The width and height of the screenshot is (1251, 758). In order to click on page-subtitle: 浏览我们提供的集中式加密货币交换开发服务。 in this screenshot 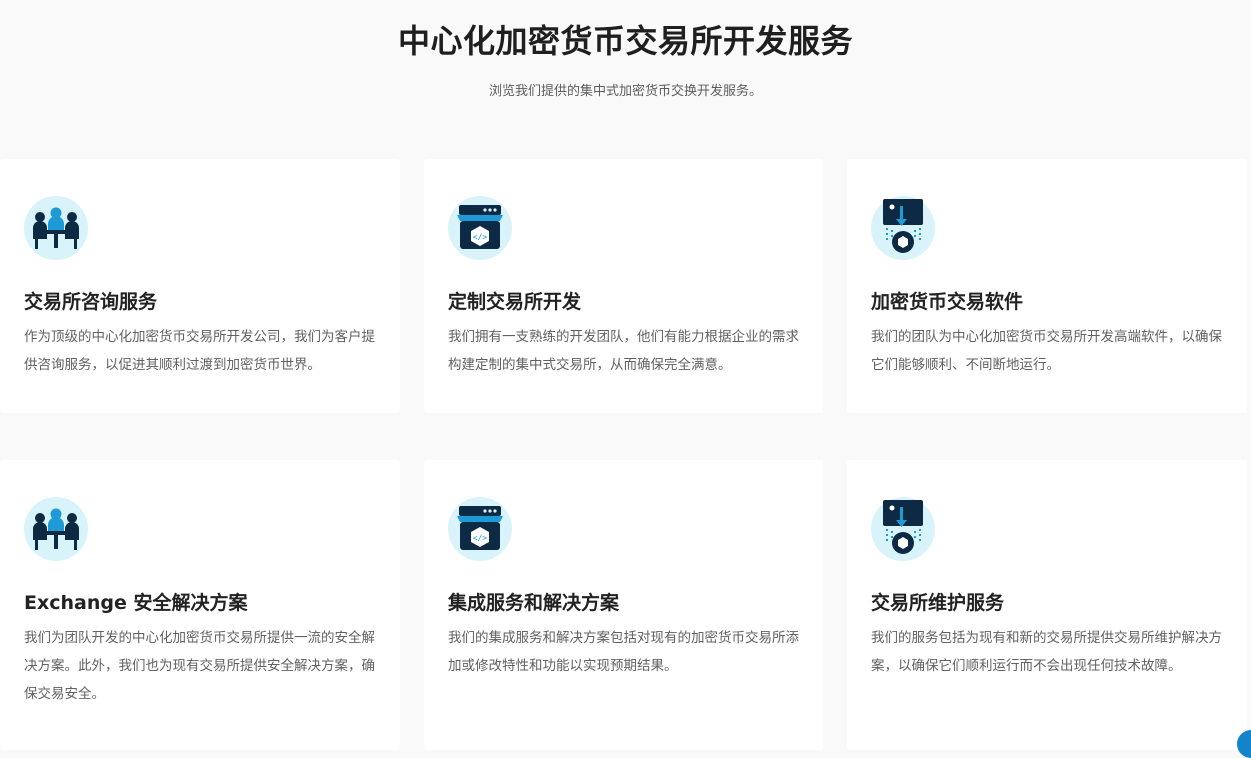, I will do `click(625, 89)`.